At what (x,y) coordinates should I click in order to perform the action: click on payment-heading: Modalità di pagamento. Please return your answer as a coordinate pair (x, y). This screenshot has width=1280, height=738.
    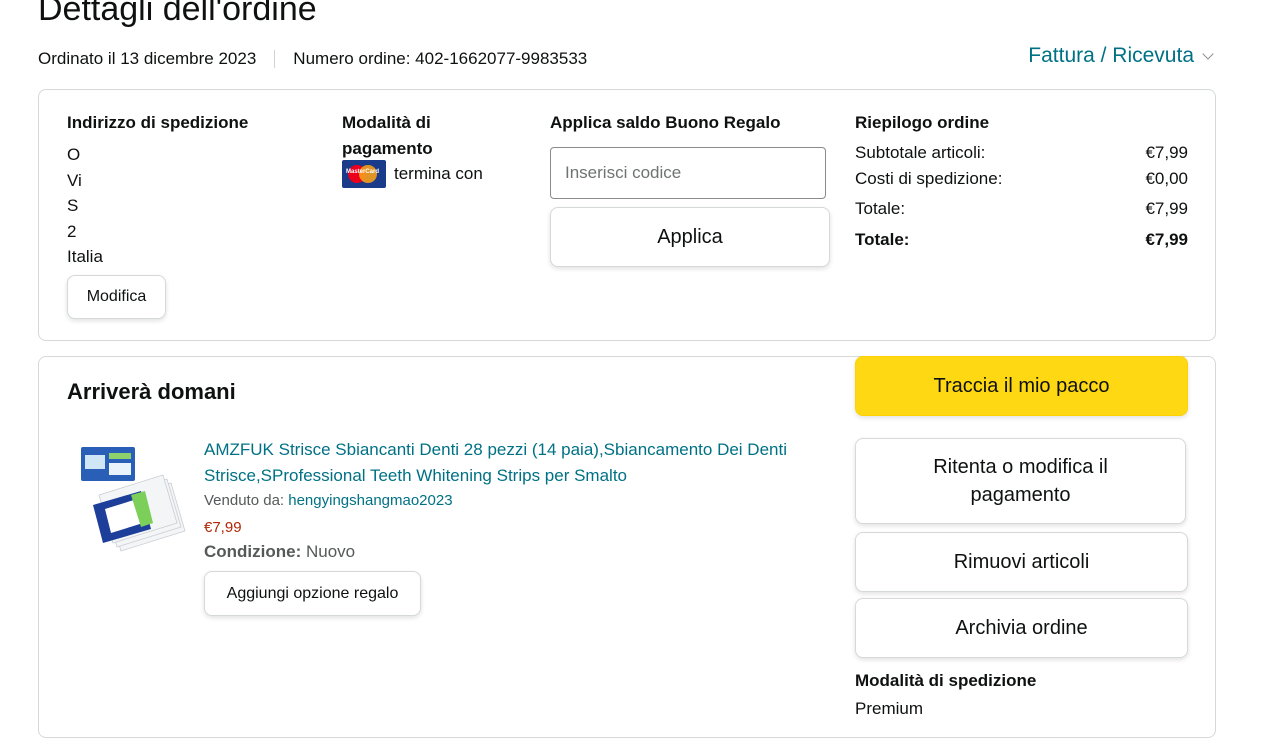
    Looking at the image, I should click on (387, 135).